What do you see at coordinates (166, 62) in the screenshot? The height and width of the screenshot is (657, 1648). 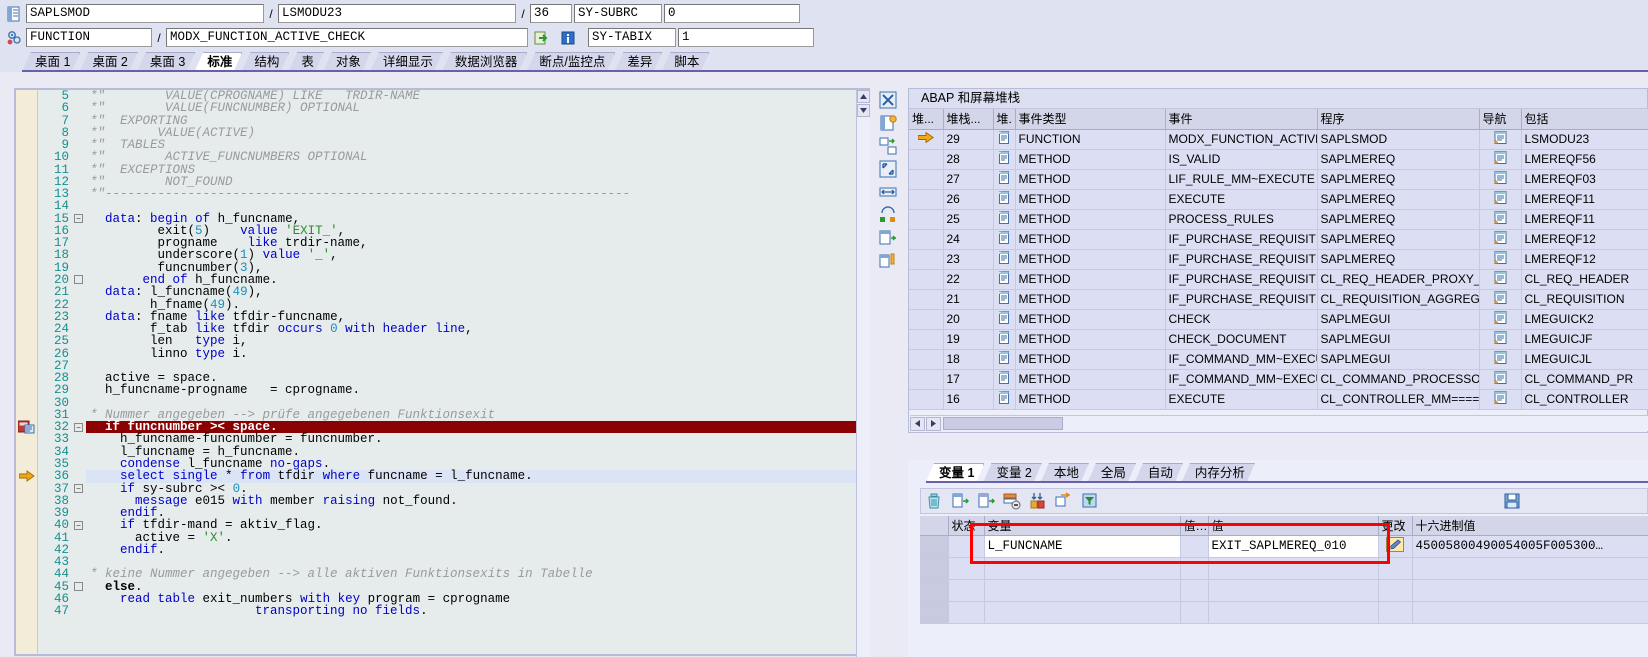 I see `tab-2: 桌面 3` at bounding box center [166, 62].